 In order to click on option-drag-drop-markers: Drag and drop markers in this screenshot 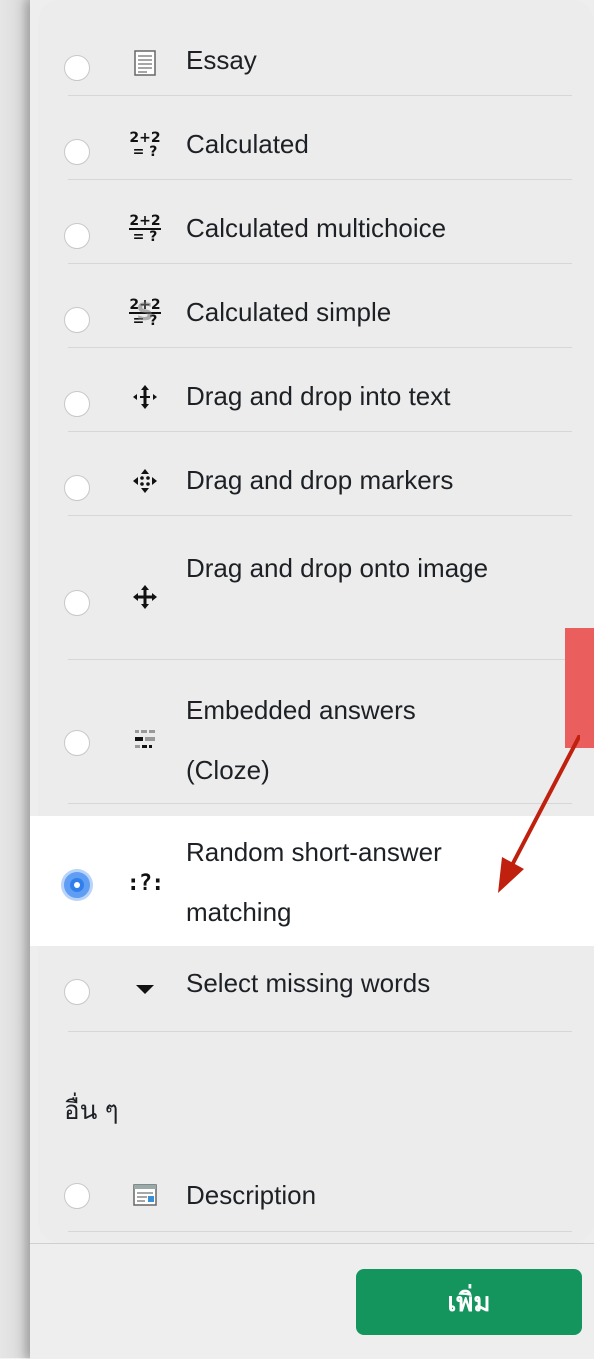, I will do `click(312, 474)`.